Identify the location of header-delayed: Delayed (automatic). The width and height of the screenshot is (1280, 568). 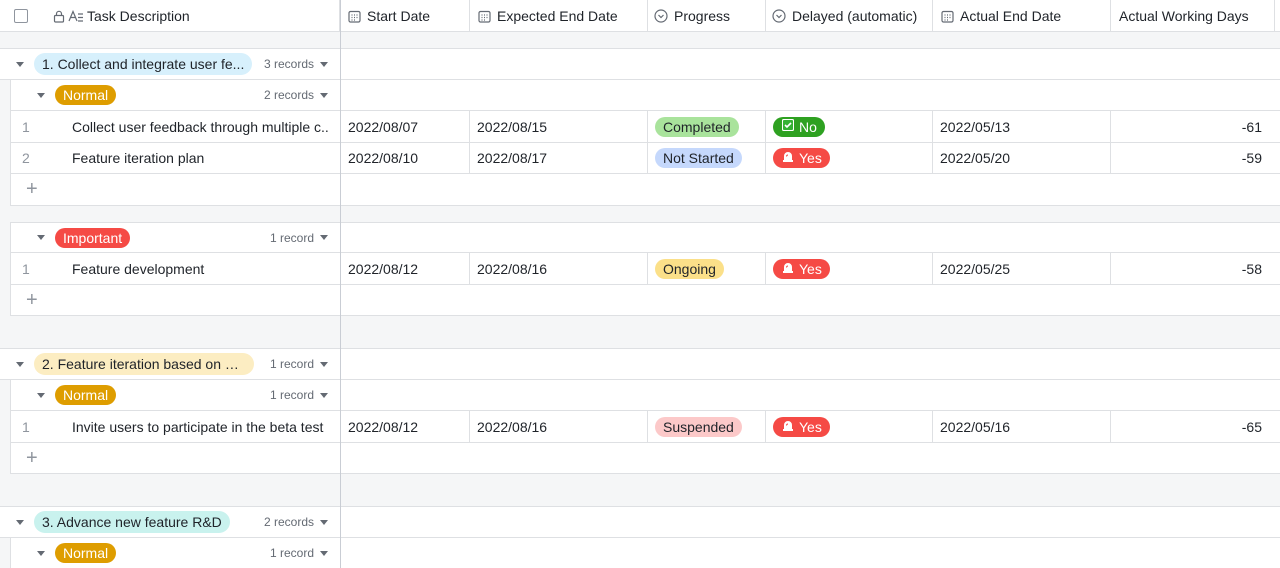
(849, 16).